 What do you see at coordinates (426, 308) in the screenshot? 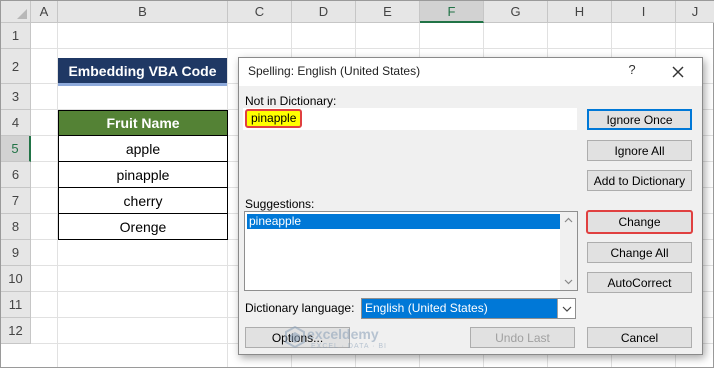
I see `dictionary-language-value: English (United States)` at bounding box center [426, 308].